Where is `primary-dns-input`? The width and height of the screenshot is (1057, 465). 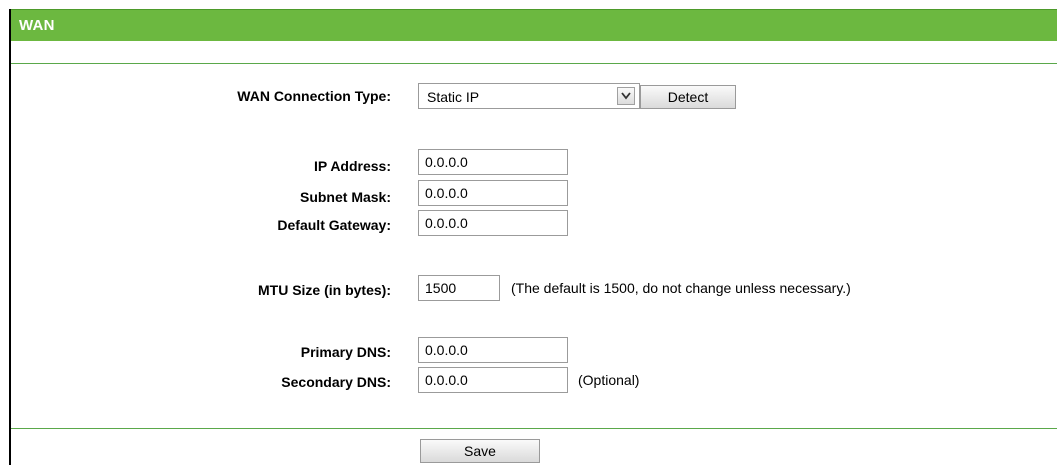 primary-dns-input is located at coordinates (493, 350).